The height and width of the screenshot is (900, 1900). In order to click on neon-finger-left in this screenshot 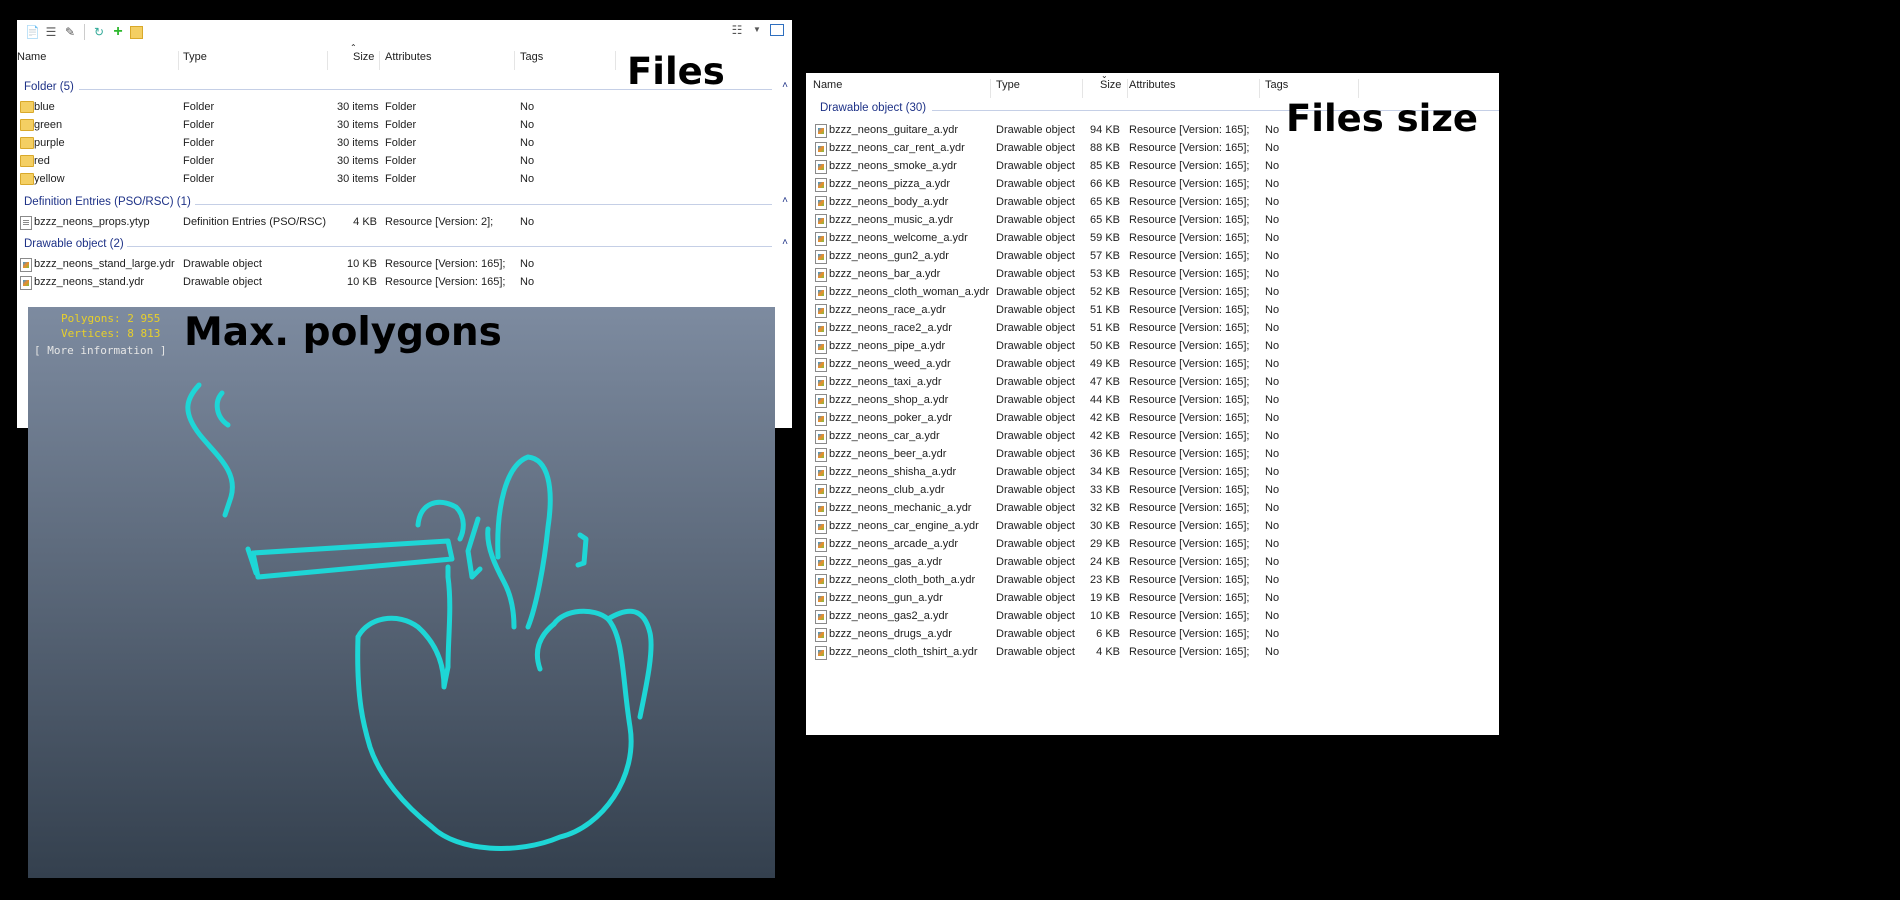, I will do `click(440, 521)`.